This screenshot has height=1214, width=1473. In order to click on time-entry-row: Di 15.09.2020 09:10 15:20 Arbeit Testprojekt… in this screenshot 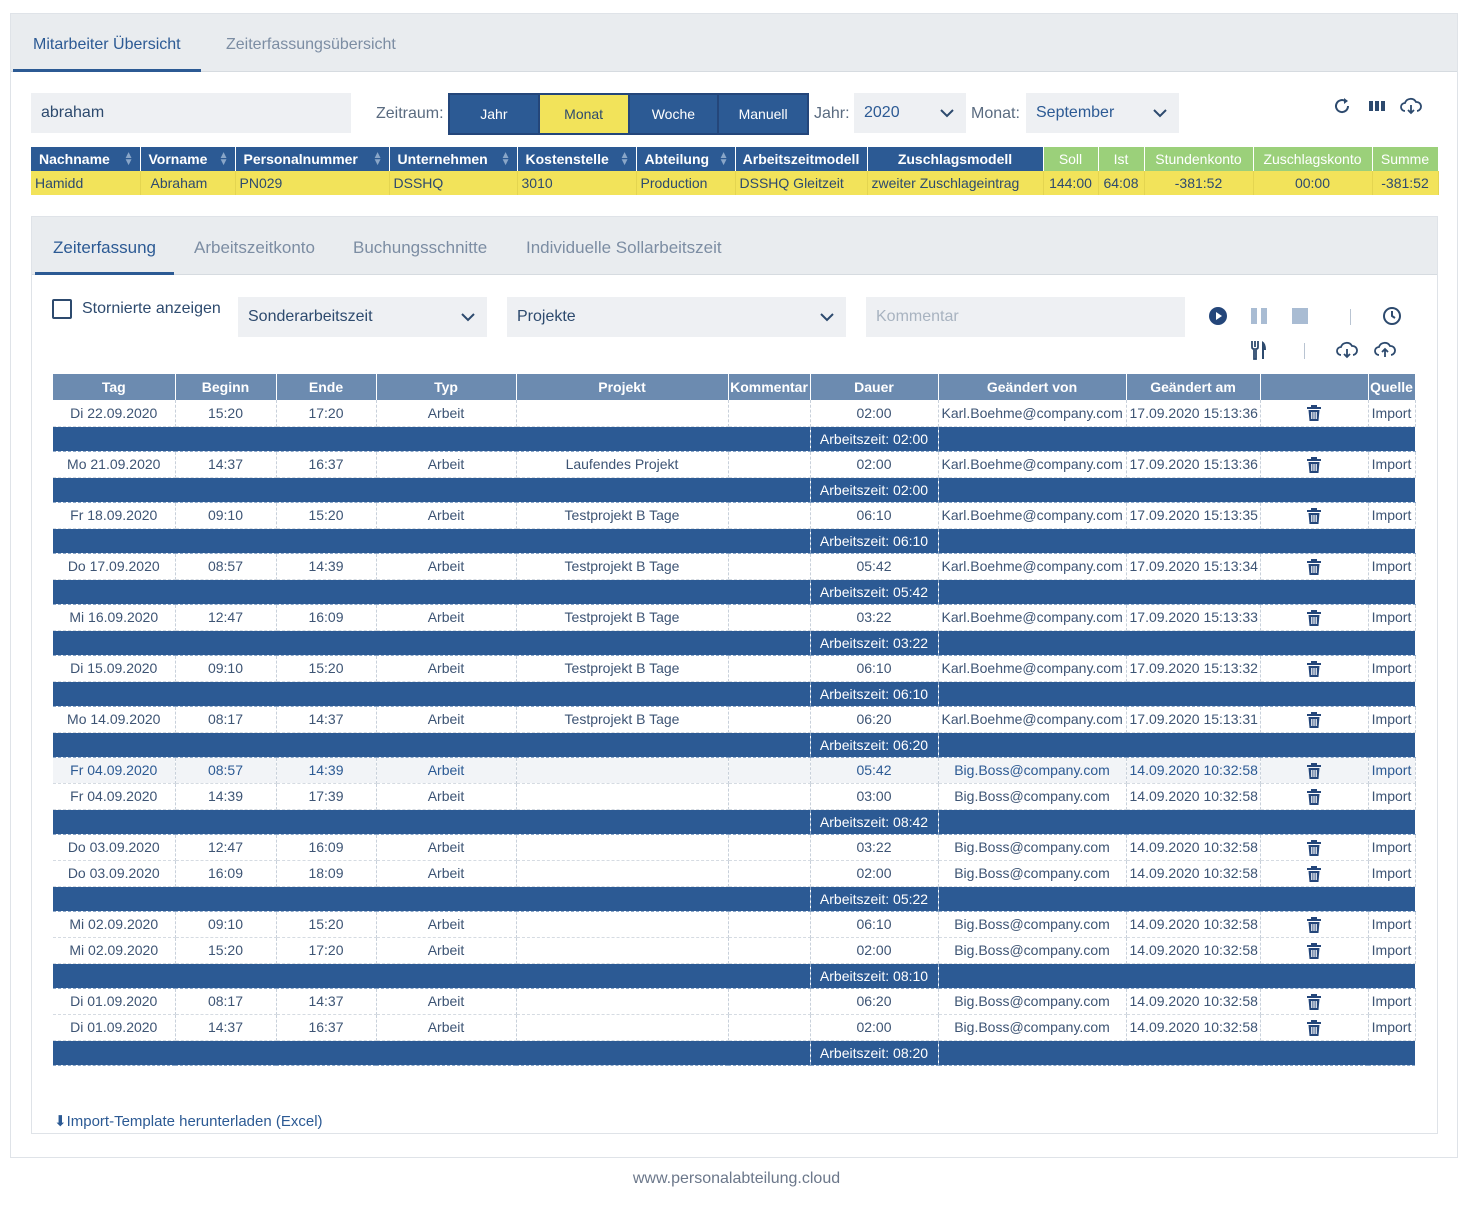, I will do `click(734, 668)`.